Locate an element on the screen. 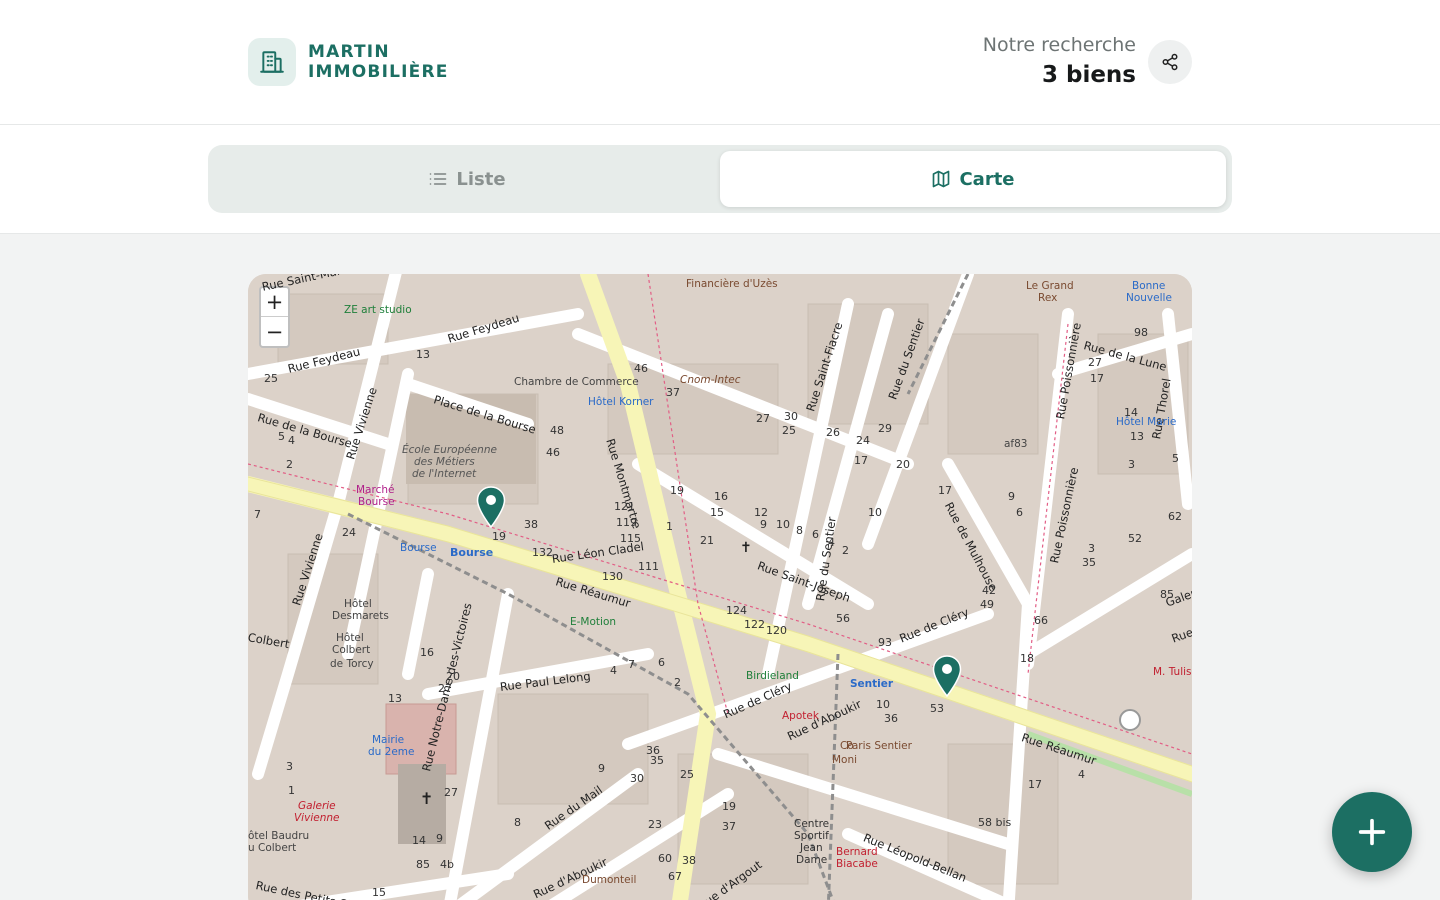 This screenshot has height=900, width=1440. tab-list: Liste is located at coordinates (467, 179).